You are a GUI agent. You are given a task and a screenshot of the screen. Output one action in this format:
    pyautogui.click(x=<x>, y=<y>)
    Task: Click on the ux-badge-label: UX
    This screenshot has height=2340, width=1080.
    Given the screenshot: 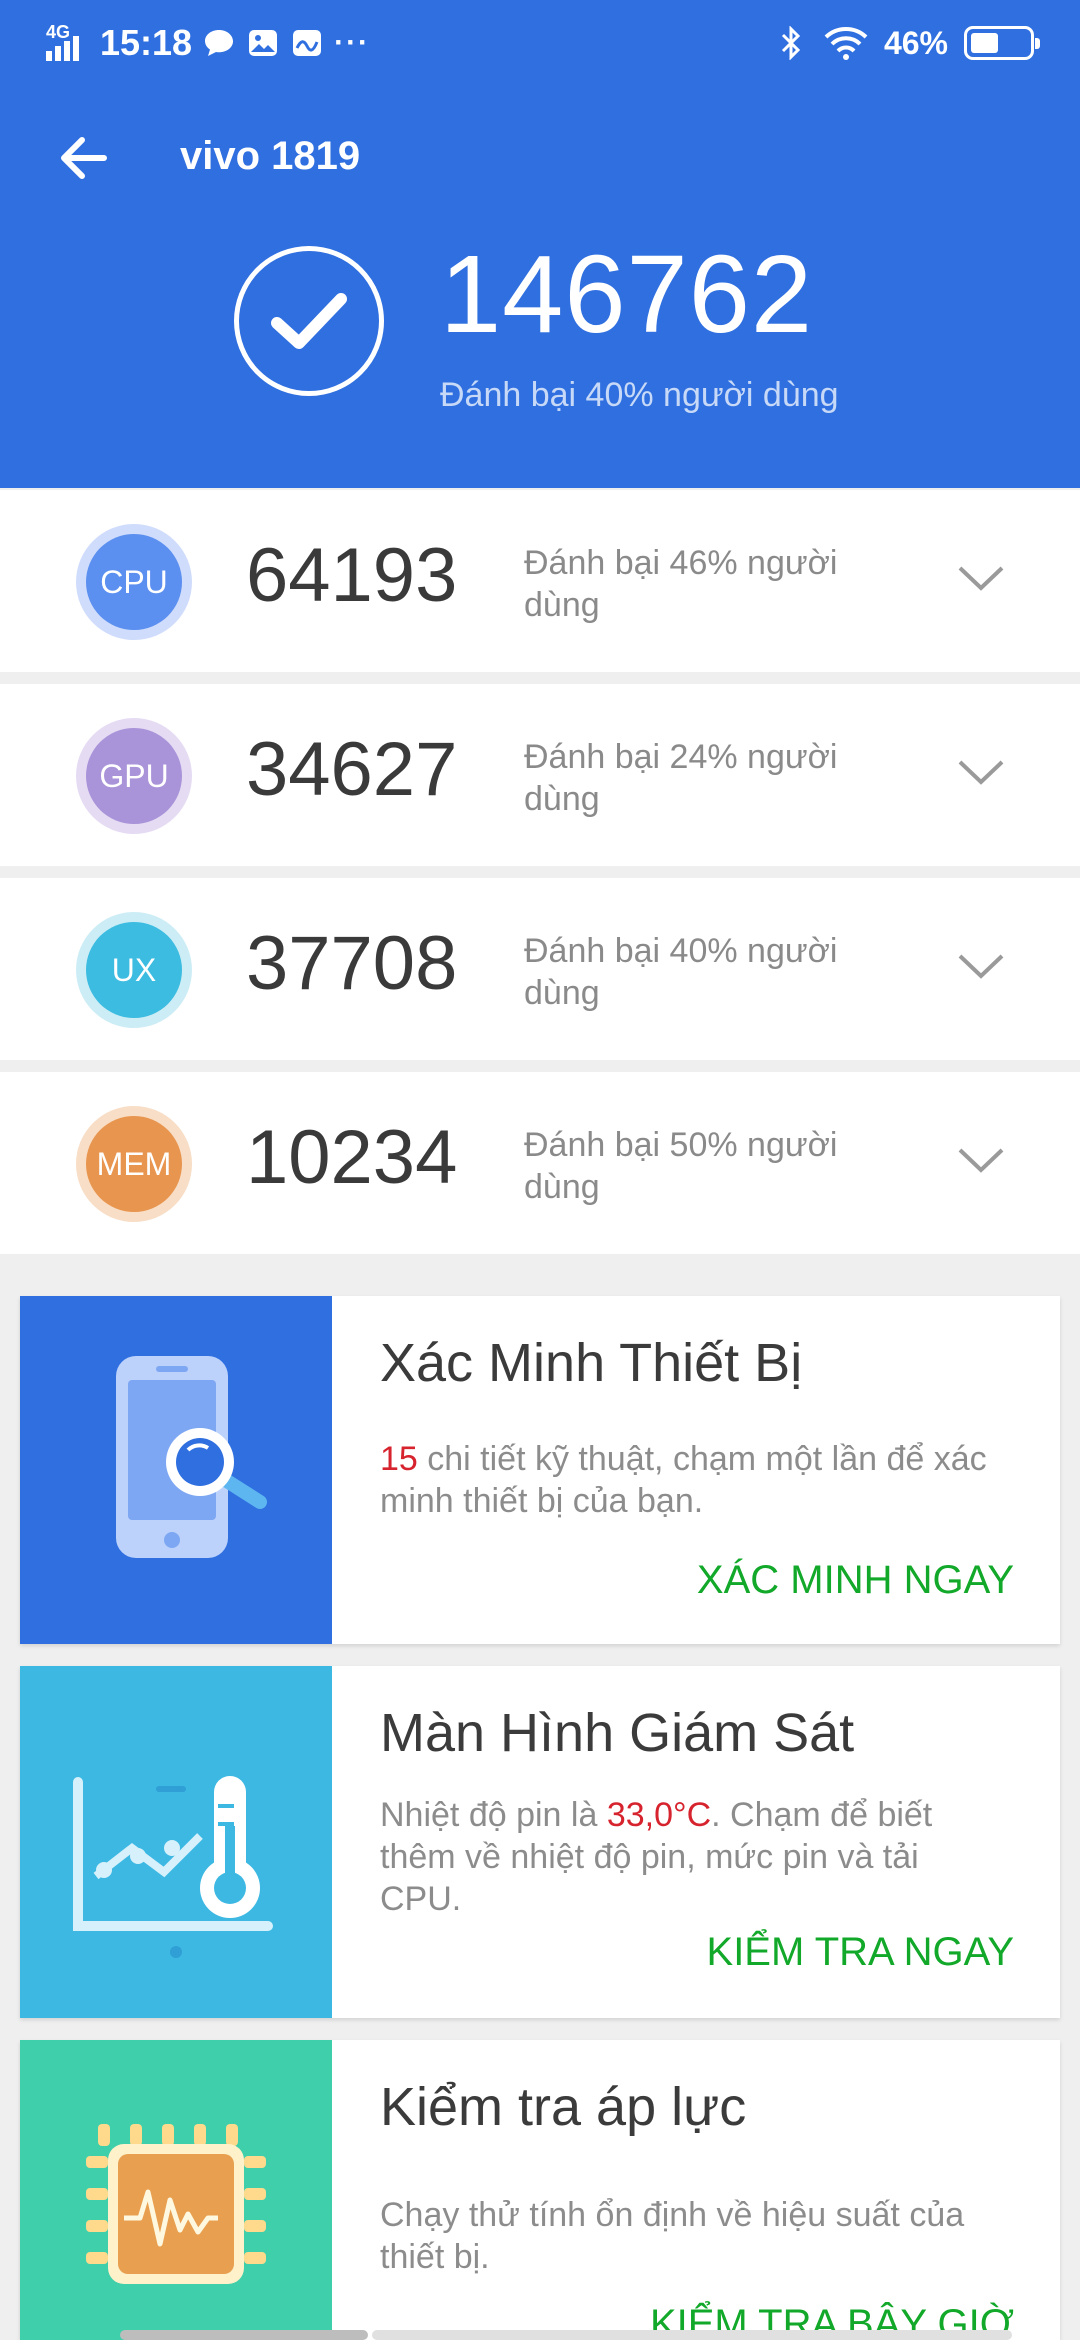 What is the action you would take?
    pyautogui.click(x=134, y=970)
    